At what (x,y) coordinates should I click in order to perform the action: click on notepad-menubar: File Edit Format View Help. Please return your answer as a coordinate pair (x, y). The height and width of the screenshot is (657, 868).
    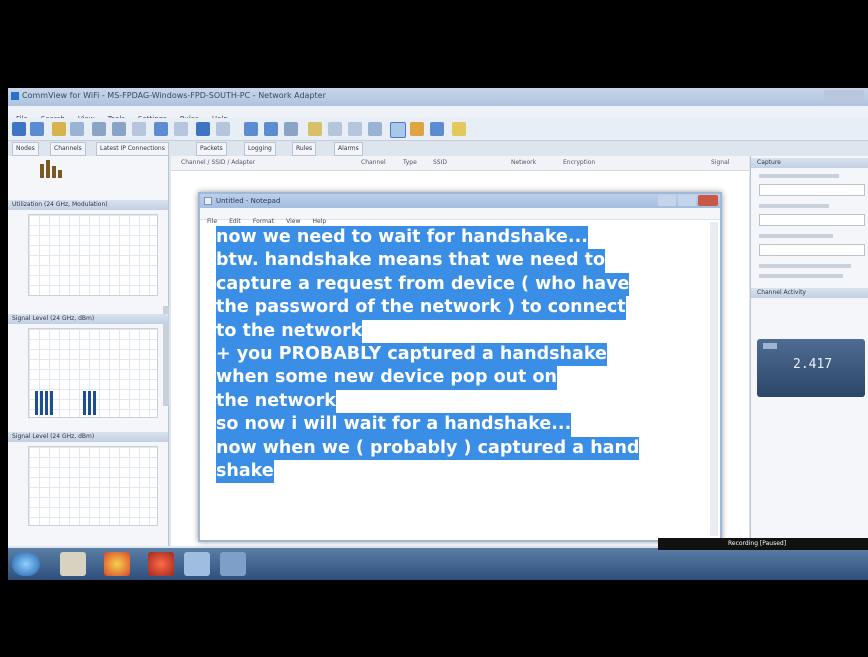
    Looking at the image, I should click on (460, 216).